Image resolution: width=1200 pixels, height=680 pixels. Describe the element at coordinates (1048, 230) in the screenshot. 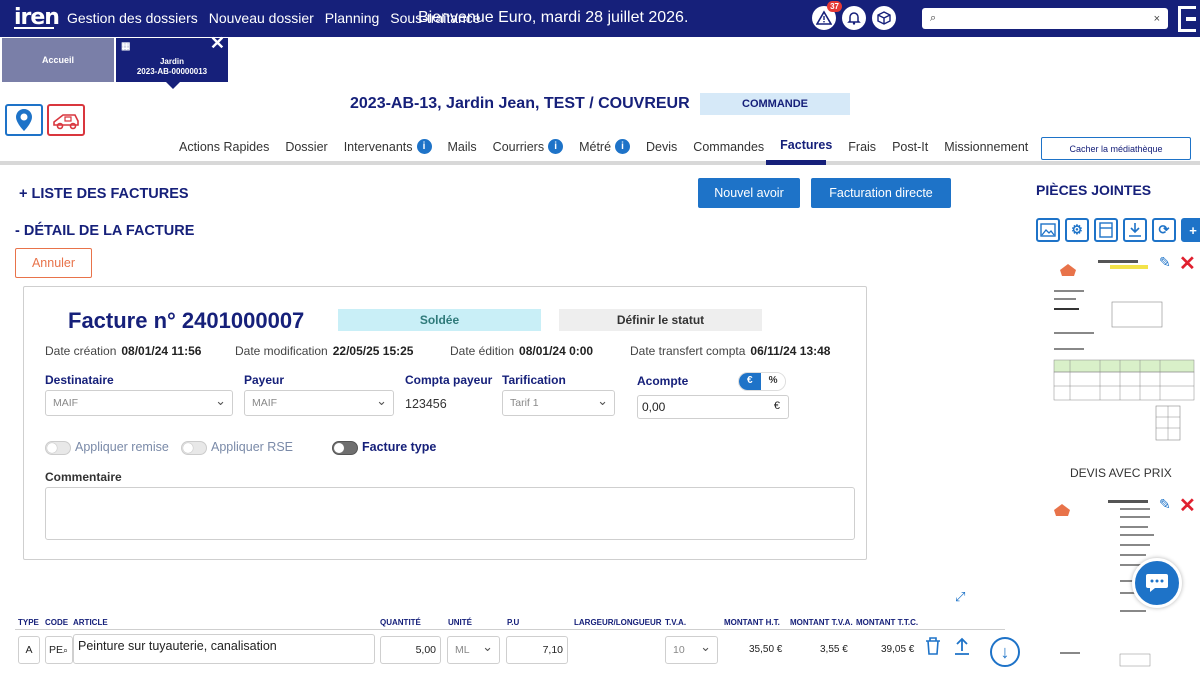

I see `image-icon` at that location.